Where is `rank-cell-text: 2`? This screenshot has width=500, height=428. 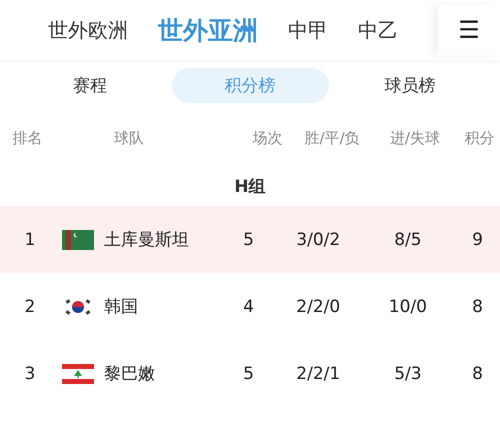 rank-cell-text: 2 is located at coordinates (29, 306).